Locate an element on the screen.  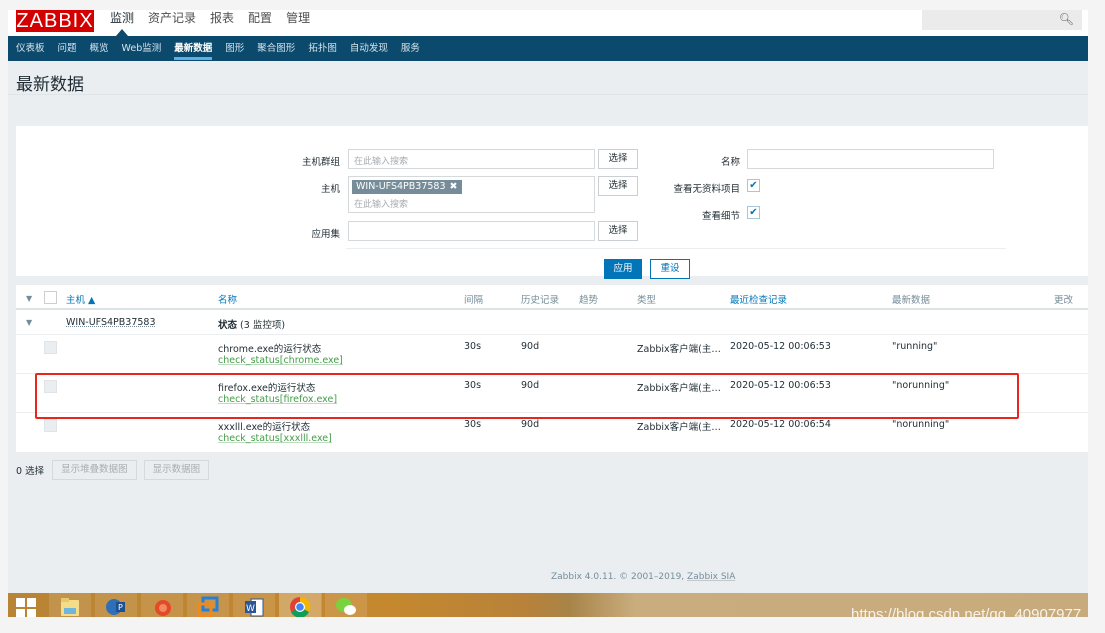
show-without-data-label: 查看无资料项目 is located at coordinates (706, 189).